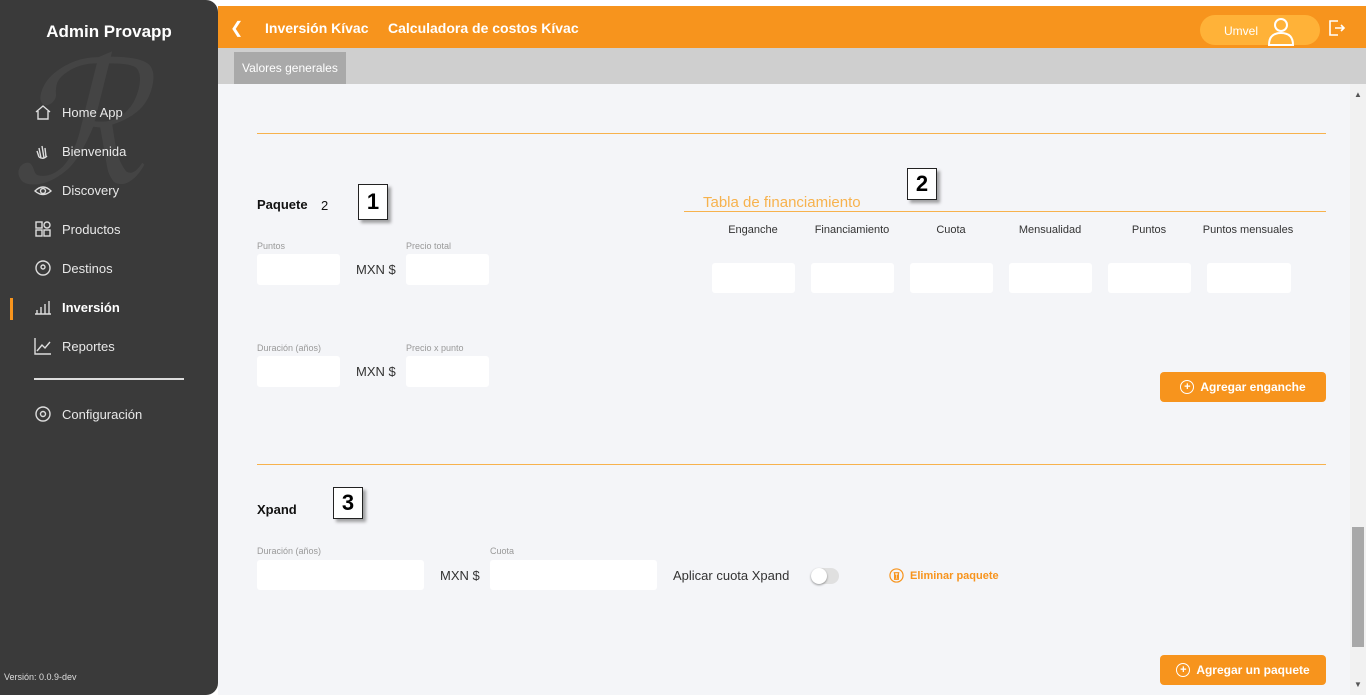 Image resolution: width=1366 pixels, height=695 pixels. What do you see at coordinates (1336, 28) in the screenshot?
I see `logout-icon` at bounding box center [1336, 28].